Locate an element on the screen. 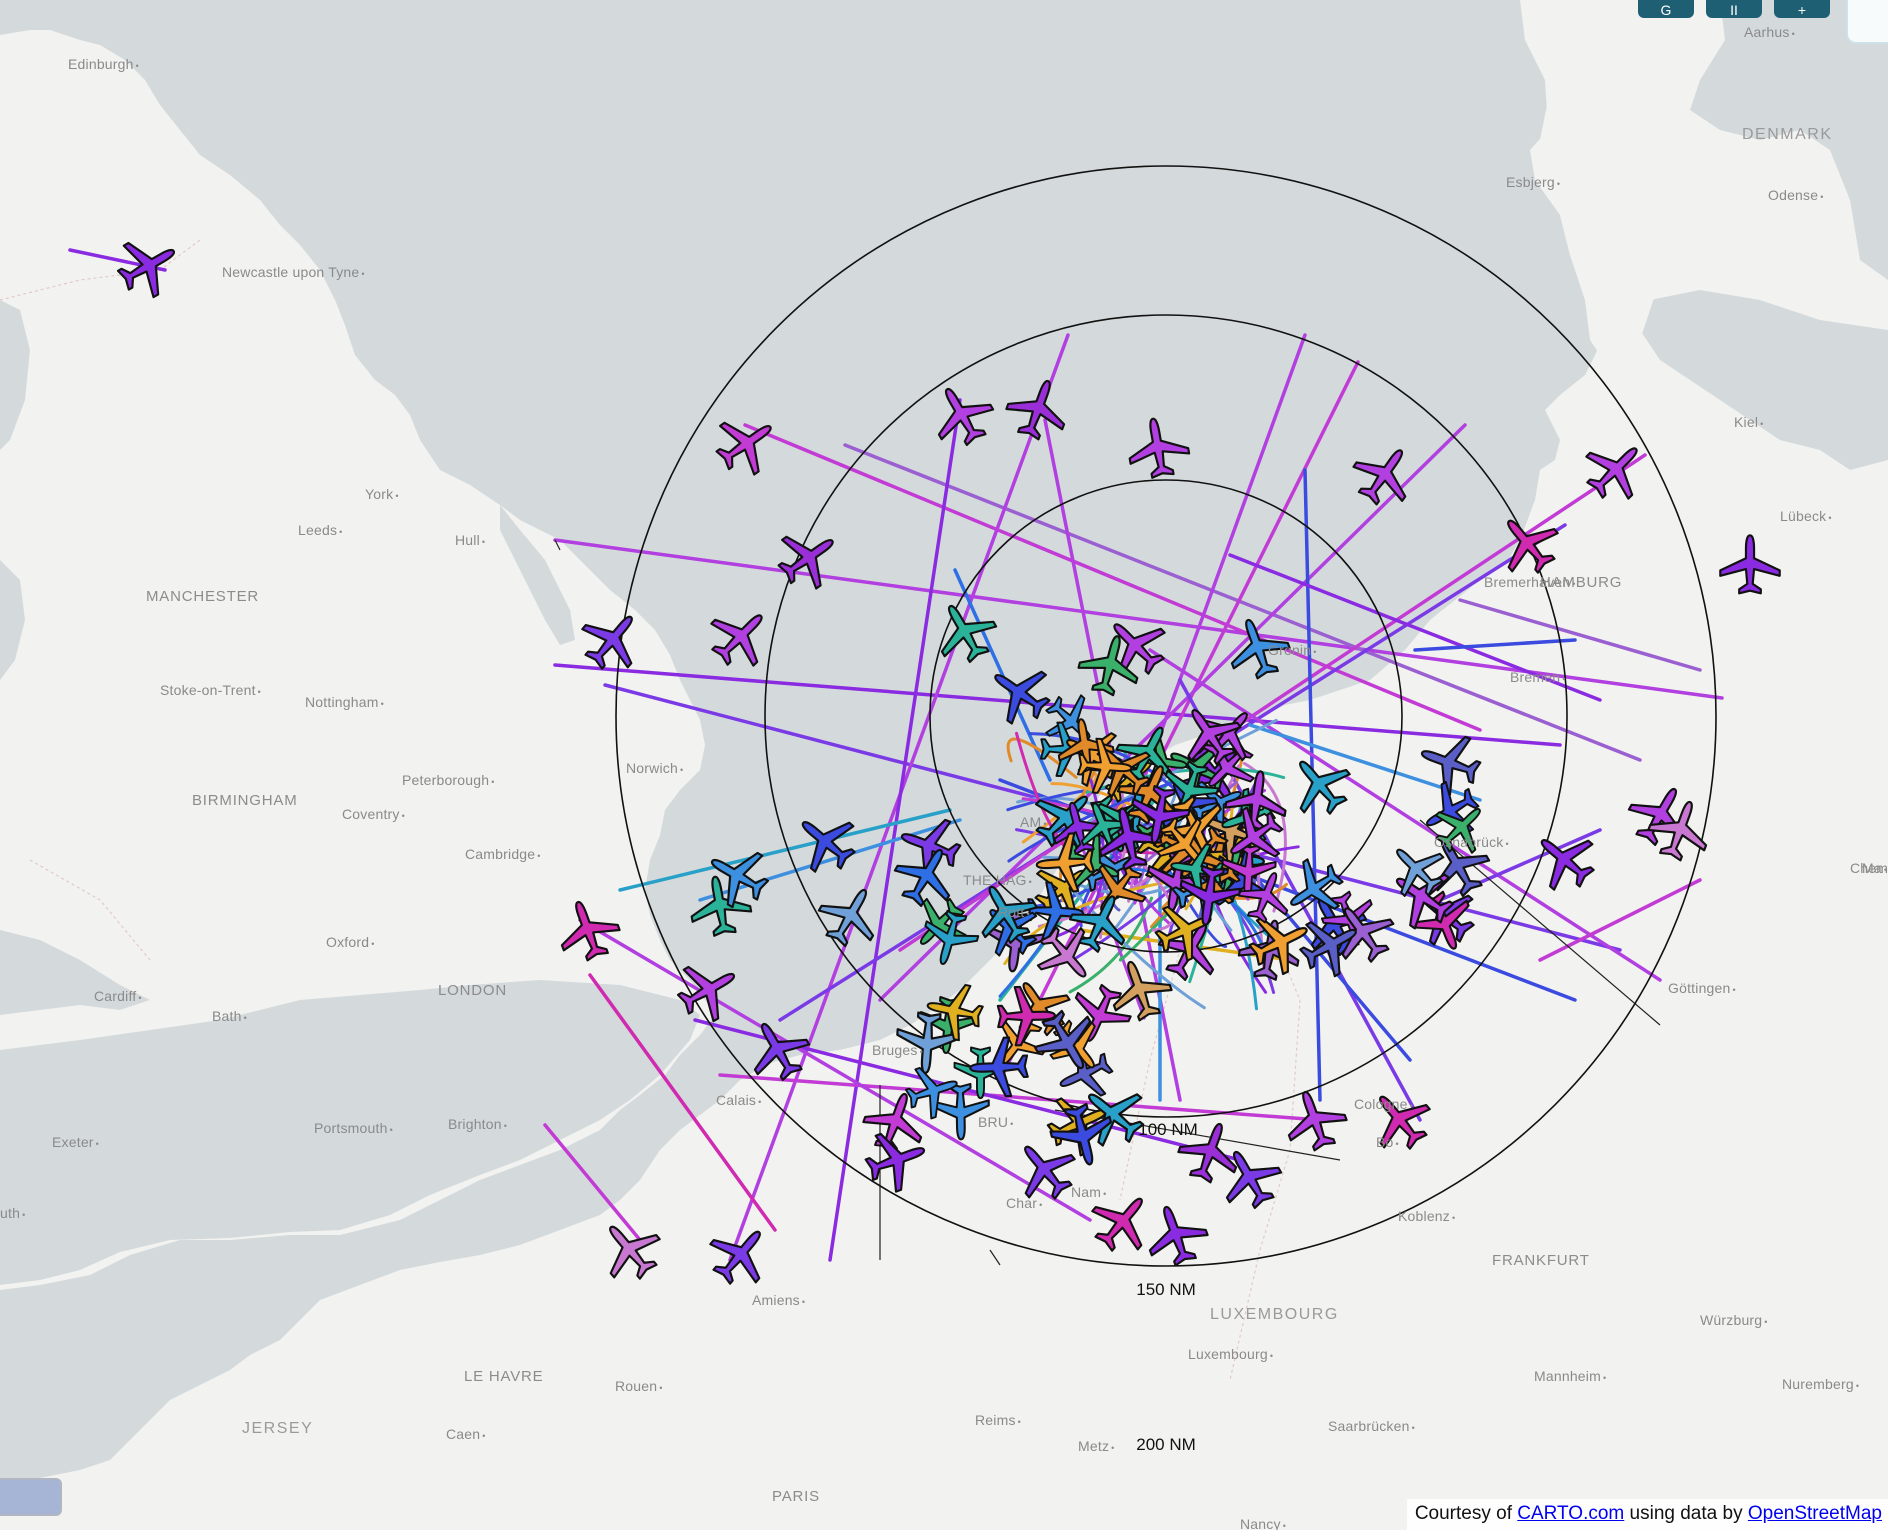 The height and width of the screenshot is (1530, 1888). place-label: LE HAVRE is located at coordinates (504, 1376).